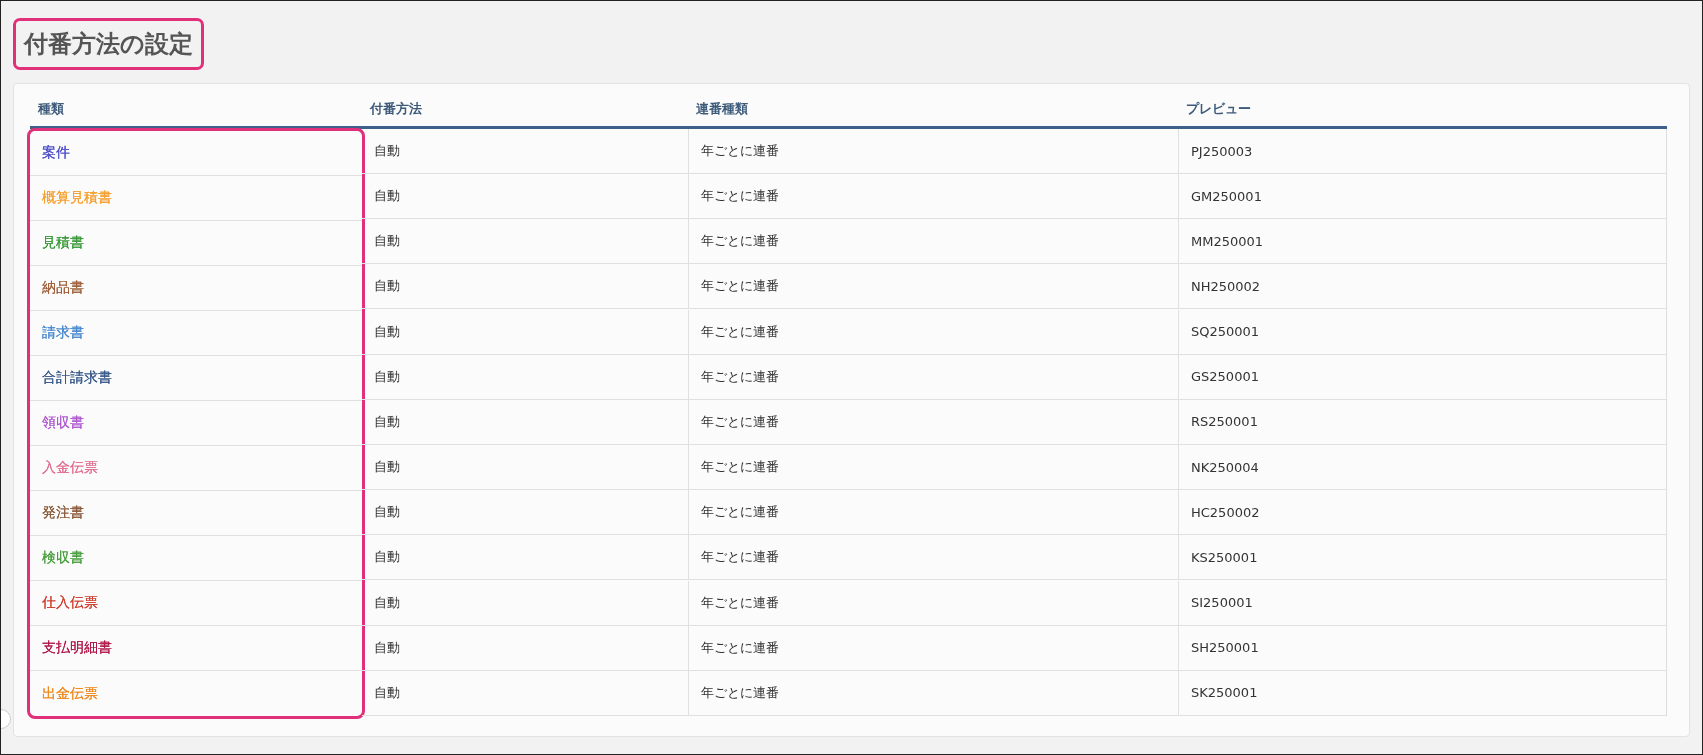 This screenshot has height=755, width=1703. I want to click on table-cell: NK250004, so click(1422, 468).